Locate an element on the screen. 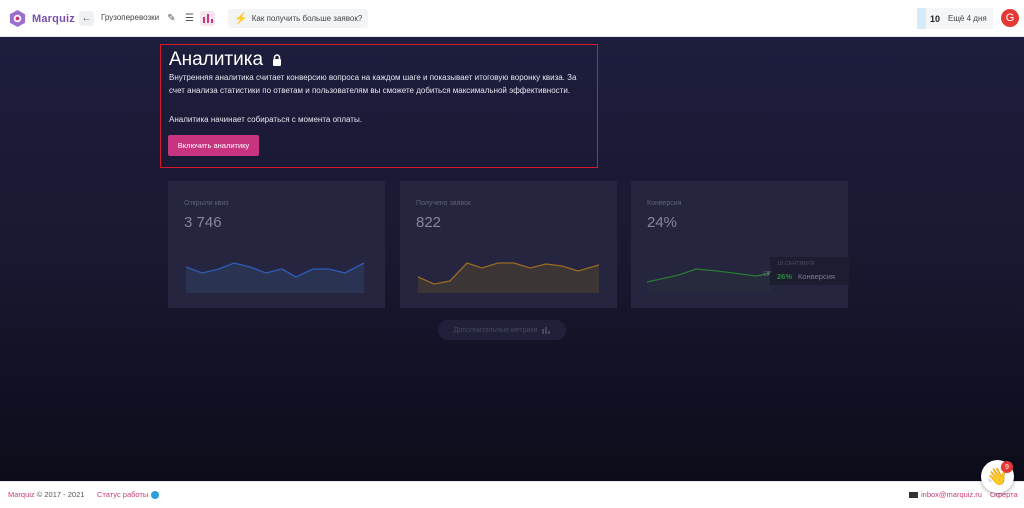  analytics-button is located at coordinates (207, 18).